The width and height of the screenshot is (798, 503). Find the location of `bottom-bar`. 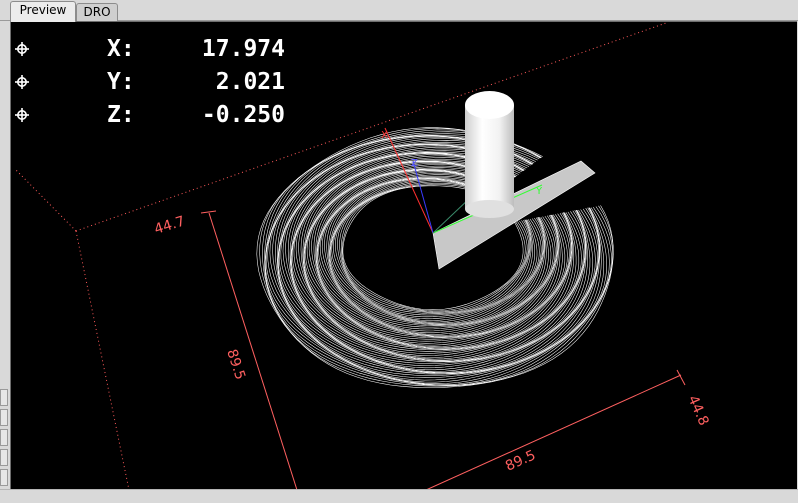

bottom-bar is located at coordinates (399, 496).